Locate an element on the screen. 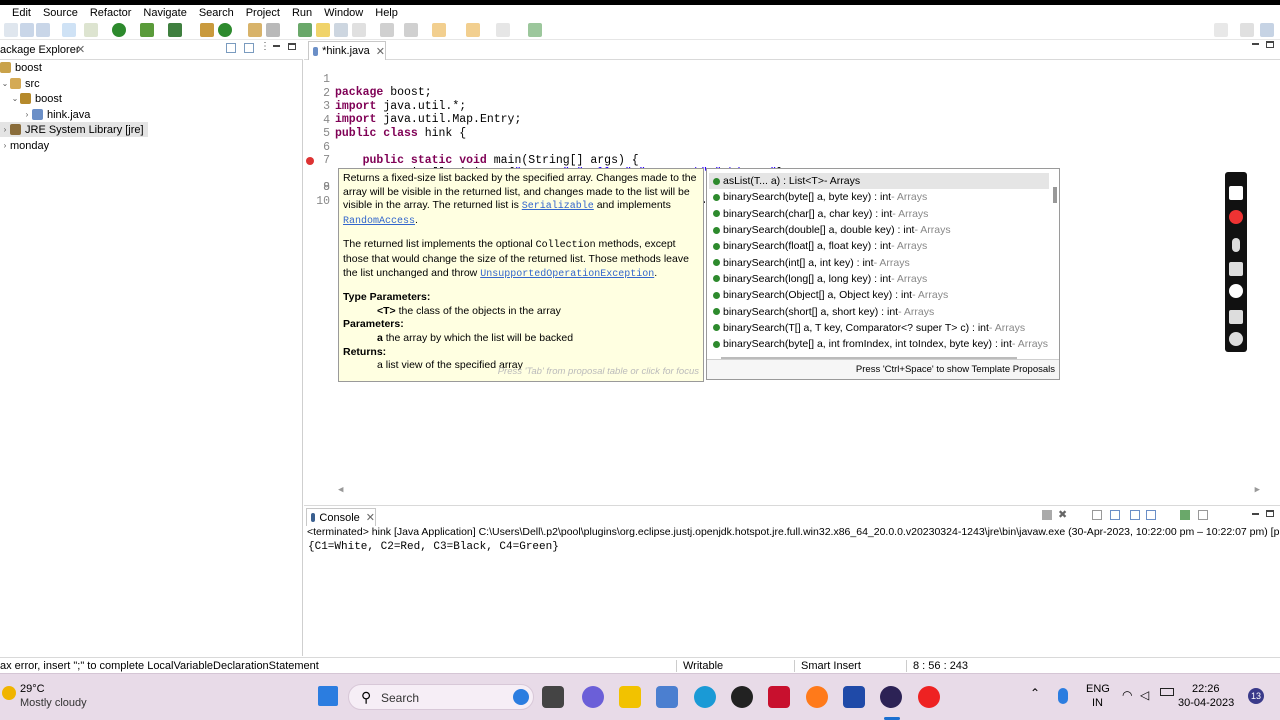  last-edit-icon is located at coordinates (439, 30).